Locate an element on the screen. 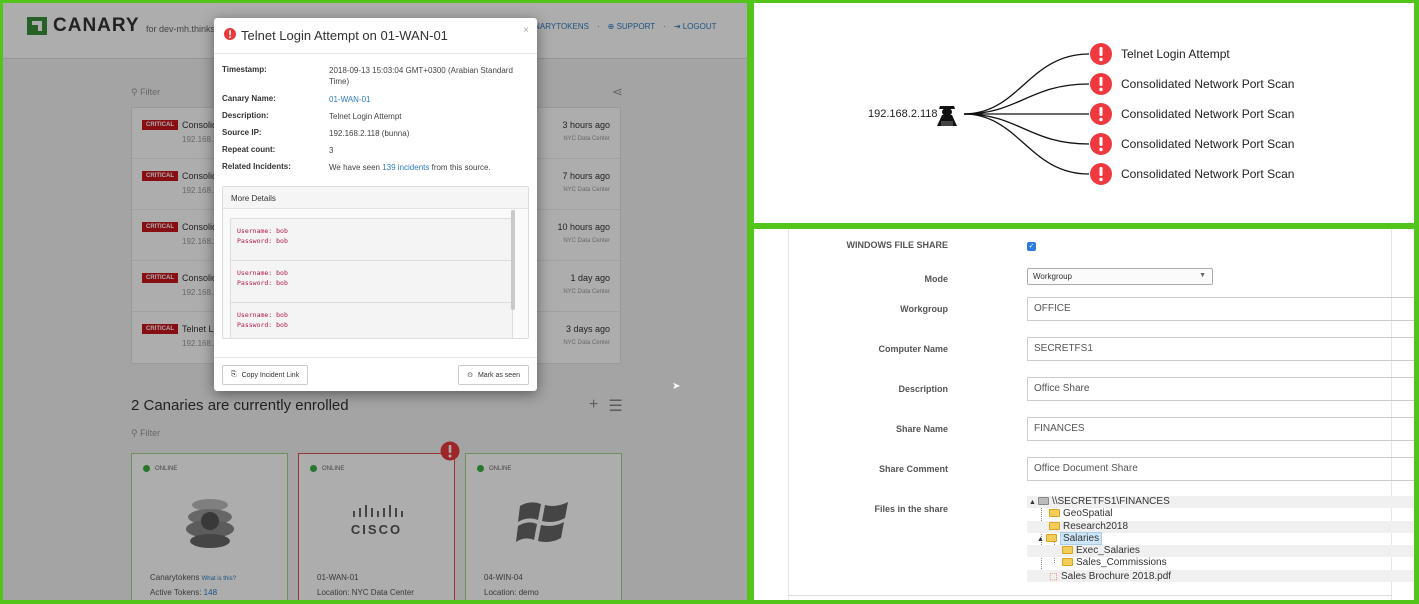  folder-icon is located at coordinates (1054, 525).